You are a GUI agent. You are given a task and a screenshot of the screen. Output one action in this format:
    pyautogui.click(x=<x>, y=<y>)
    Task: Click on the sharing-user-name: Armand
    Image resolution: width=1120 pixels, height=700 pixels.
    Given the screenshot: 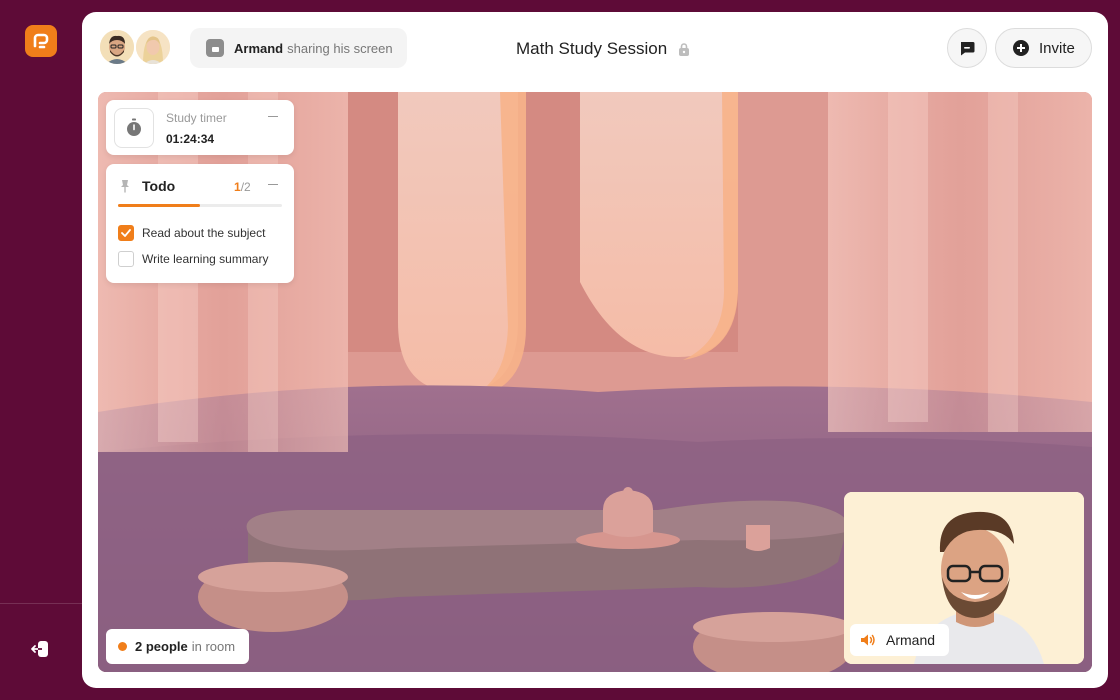 What is the action you would take?
    pyautogui.click(x=259, y=48)
    